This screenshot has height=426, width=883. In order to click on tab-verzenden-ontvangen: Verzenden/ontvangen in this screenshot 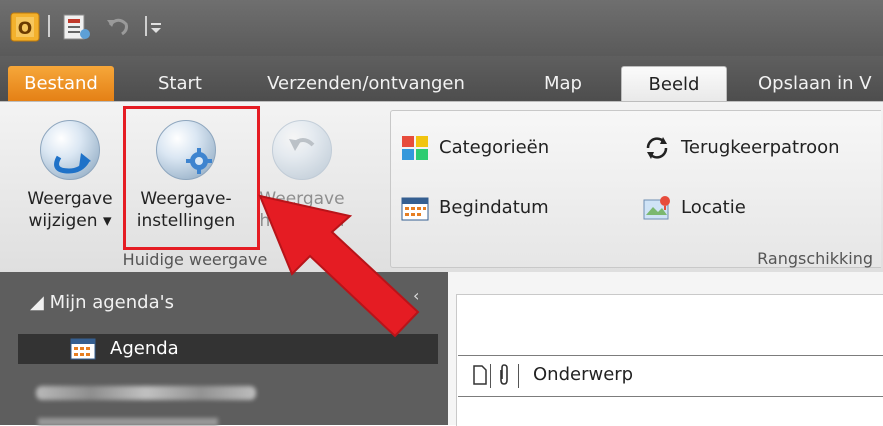, I will do `click(366, 84)`.